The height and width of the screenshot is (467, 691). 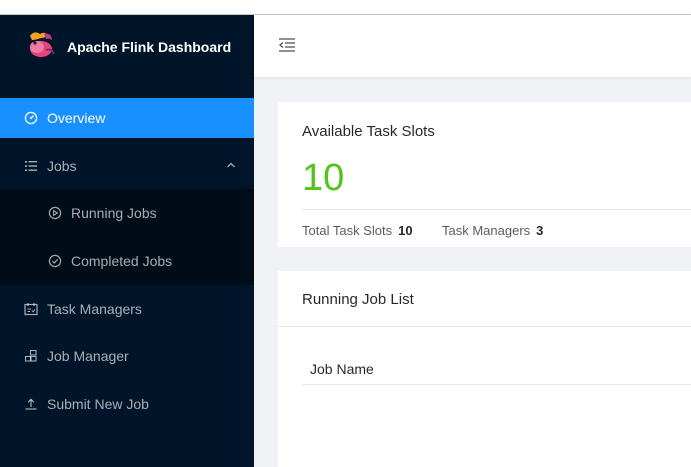 I want to click on jobs-submenu: Running Jobs Completed Jobs, so click(x=127, y=237).